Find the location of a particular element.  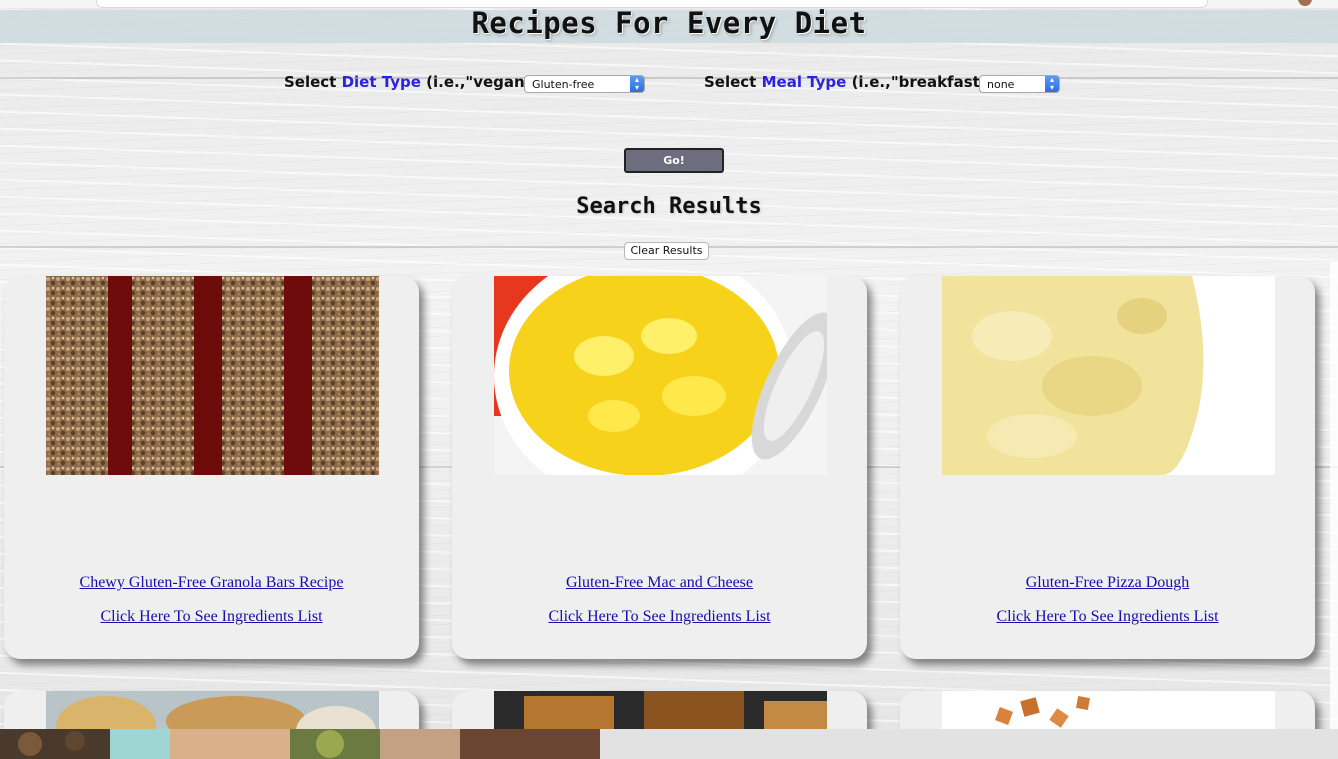

diet-type-select: Gluten-free ▴ ▾ is located at coordinates (584, 84).